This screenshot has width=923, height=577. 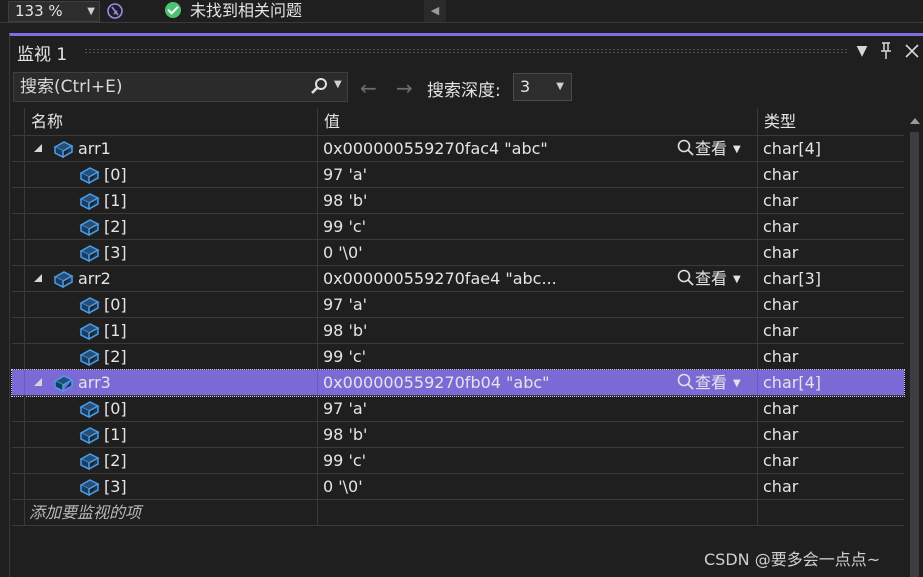 I want to click on watch-value: 99 'c', so click(x=345, y=226).